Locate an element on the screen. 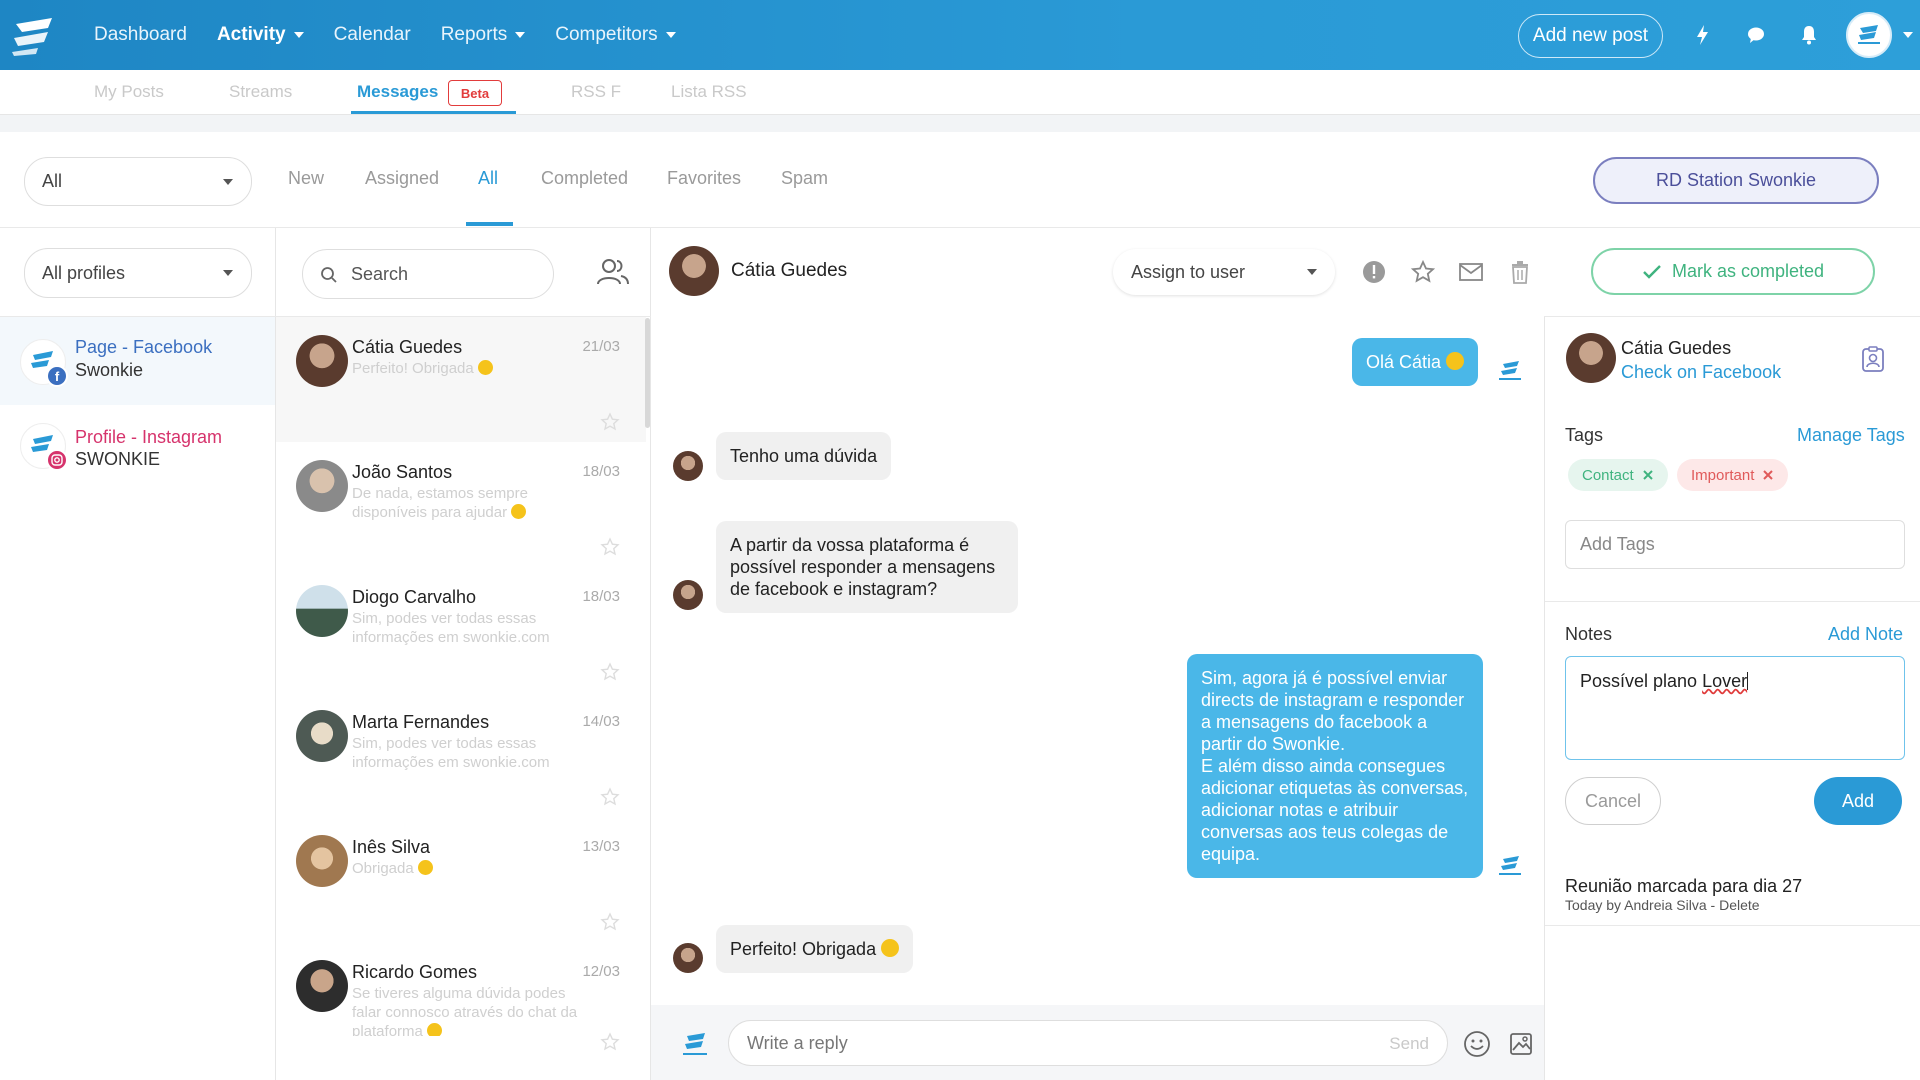 The image size is (1920, 1080). check-on-facebook-link: Check on Facebook is located at coordinates (1701, 372).